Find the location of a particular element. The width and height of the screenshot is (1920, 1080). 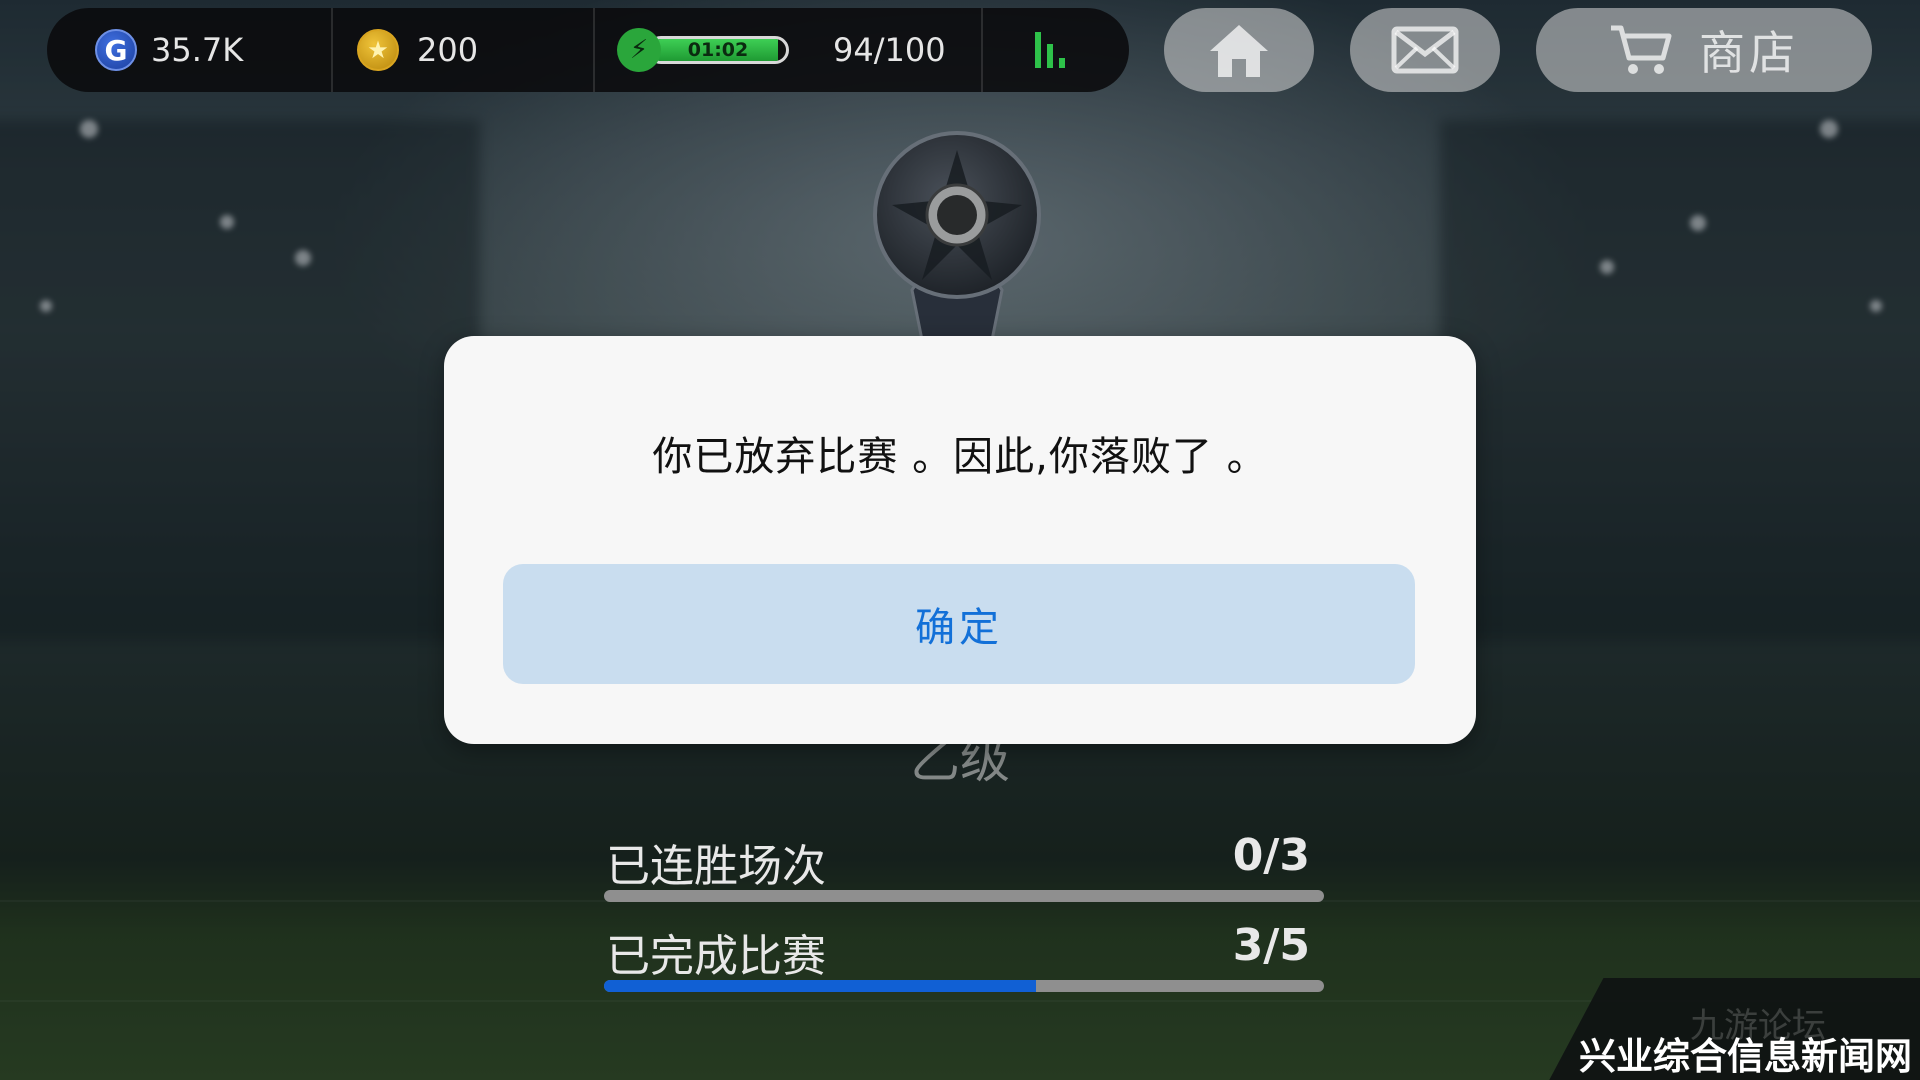

mail-button is located at coordinates (1425, 50).